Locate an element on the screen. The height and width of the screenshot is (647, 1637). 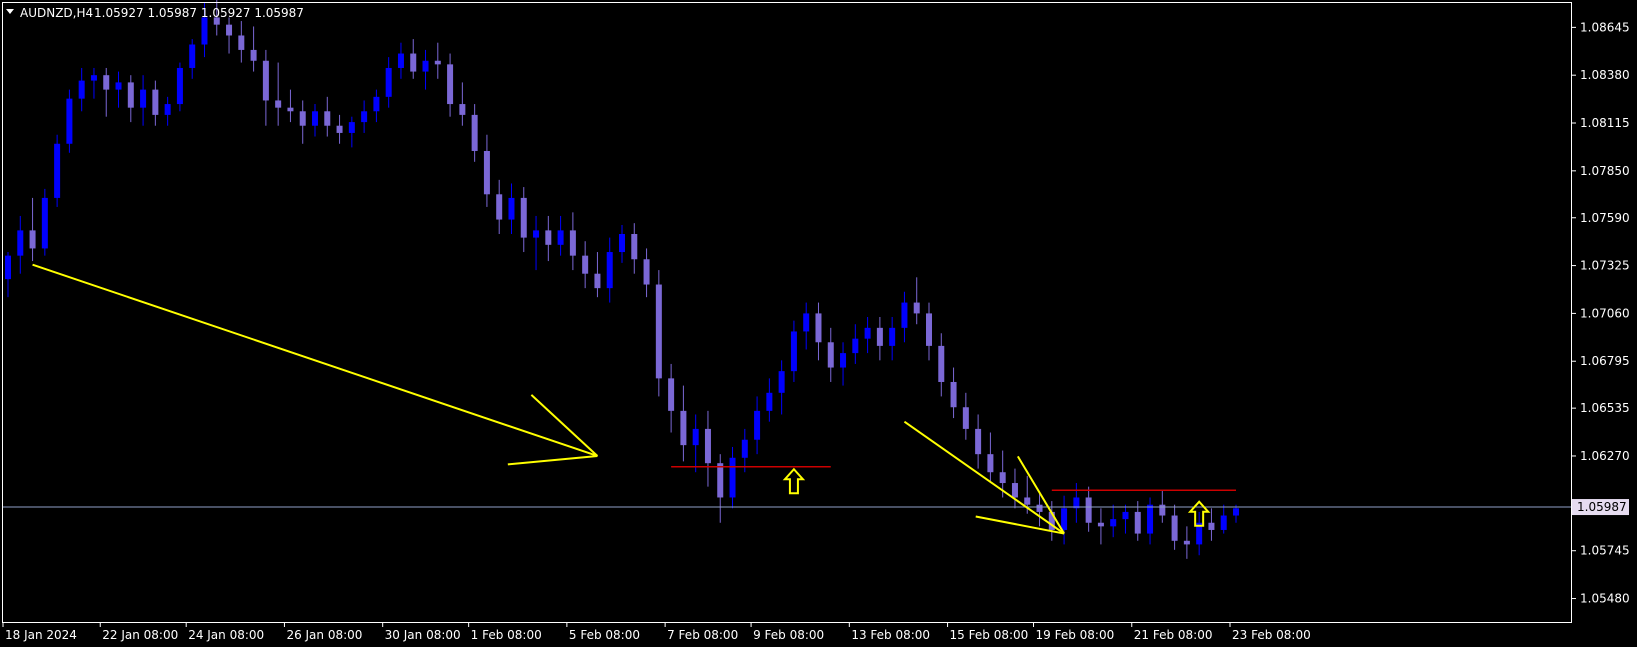
time-tick-label: 30 Jan 08:00 is located at coordinates (423, 635).